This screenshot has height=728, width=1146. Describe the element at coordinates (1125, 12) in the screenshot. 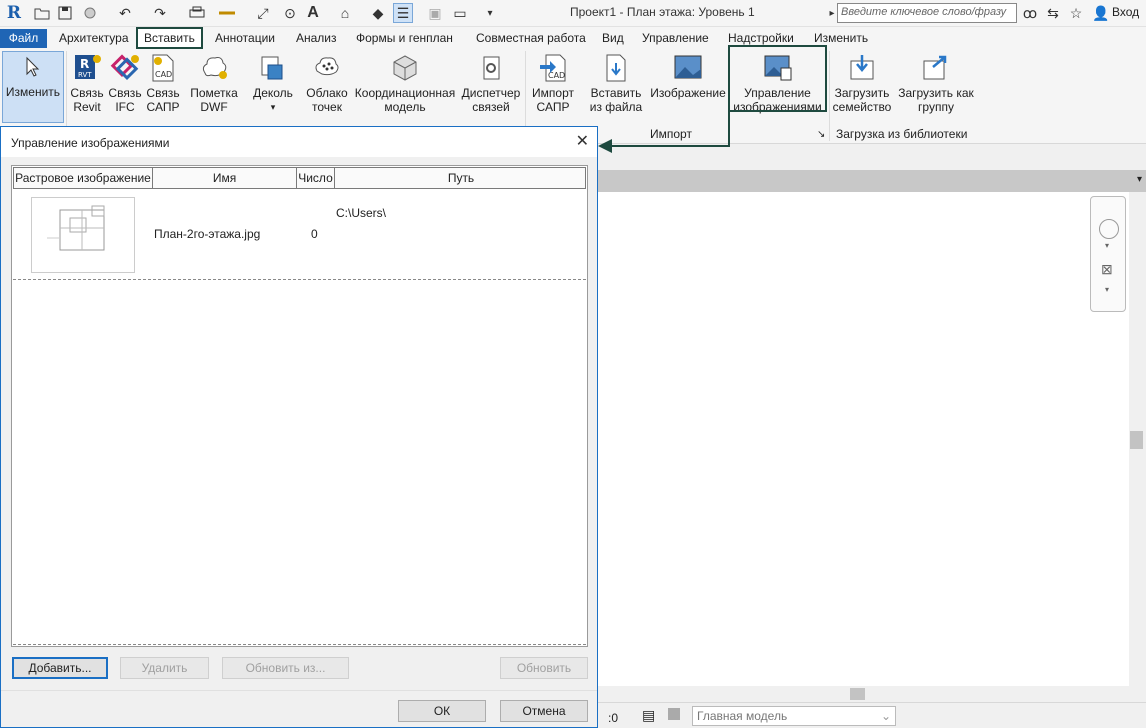

I see `login-link: Вход` at that location.